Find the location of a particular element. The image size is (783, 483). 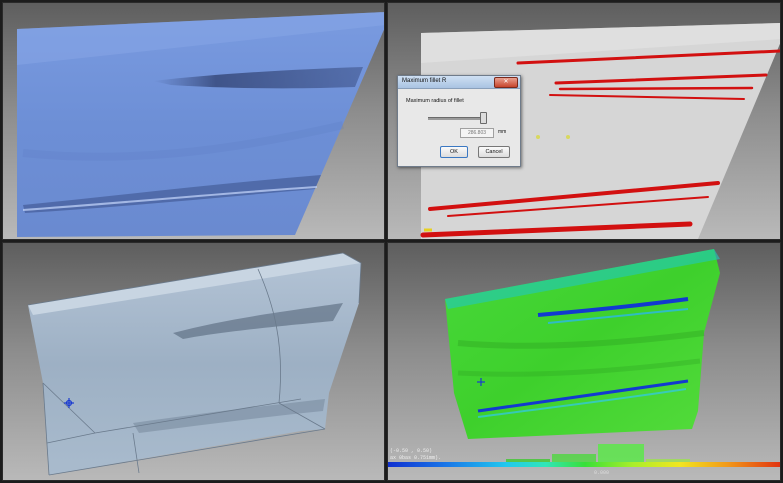

legend-max: ax 0bas 0.751mm). is located at coordinates (416, 458).